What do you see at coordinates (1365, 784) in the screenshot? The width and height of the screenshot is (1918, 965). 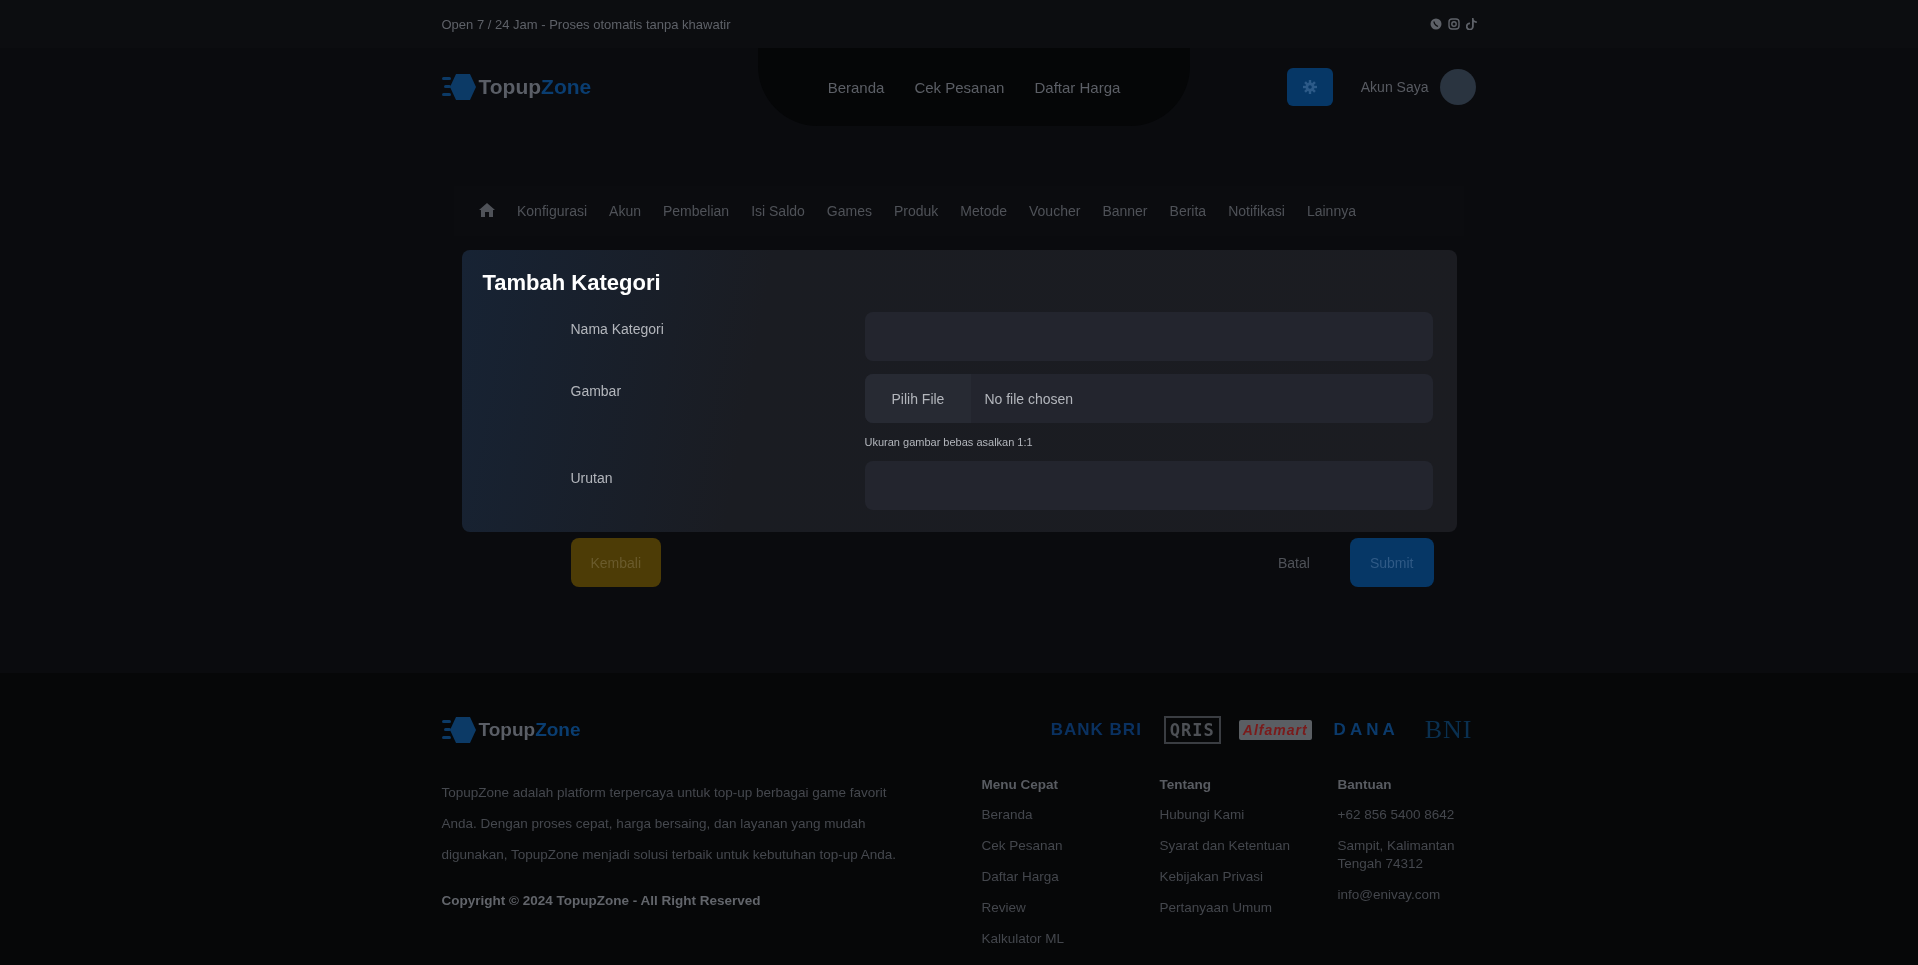 I see `footer-heading: Bantuan` at bounding box center [1365, 784].